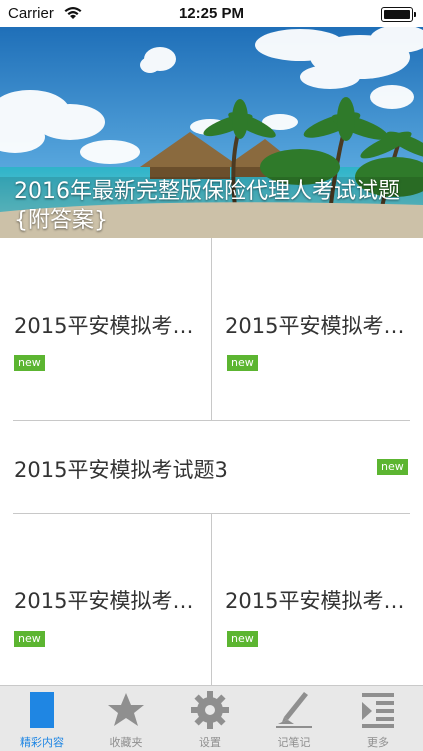  I want to click on tab-more: 更多, so click(378, 718).